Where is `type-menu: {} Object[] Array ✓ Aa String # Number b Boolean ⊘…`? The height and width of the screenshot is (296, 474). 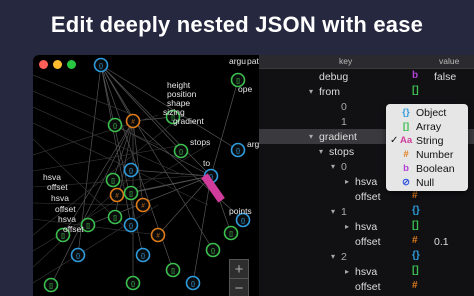 type-menu: {} Object[] Array ✓ Aa String # Number b Boolean ⊘… is located at coordinates (427, 147).